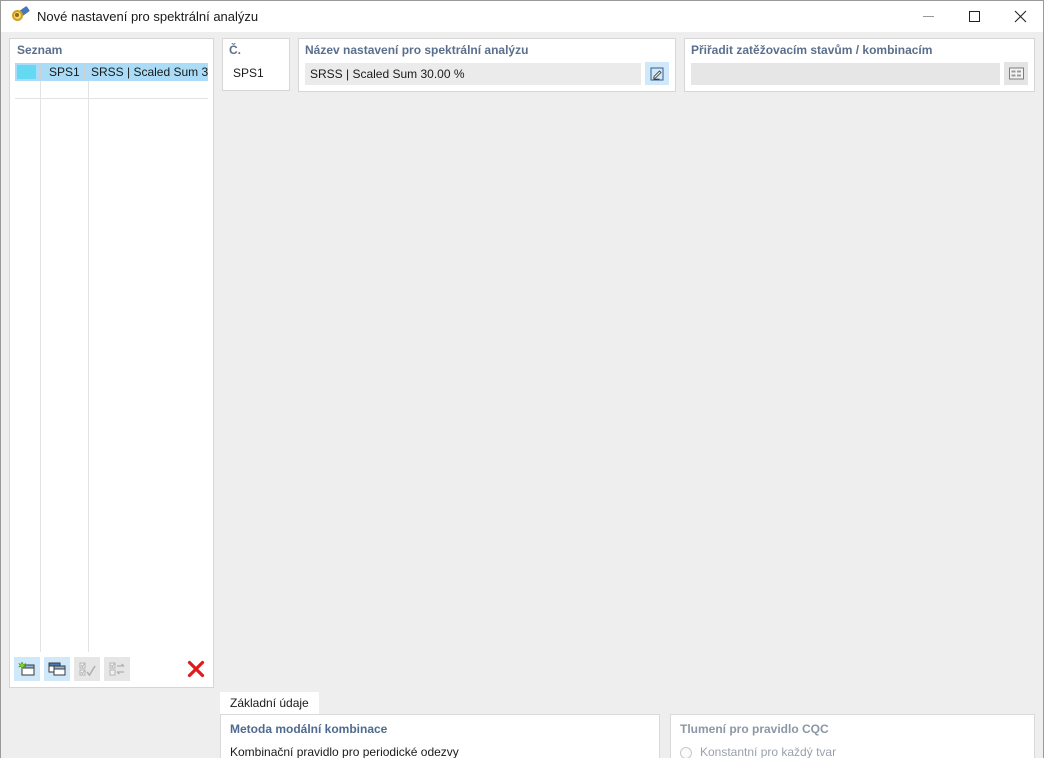 The width and height of the screenshot is (1044, 758). I want to click on delete-item-button, so click(196, 669).